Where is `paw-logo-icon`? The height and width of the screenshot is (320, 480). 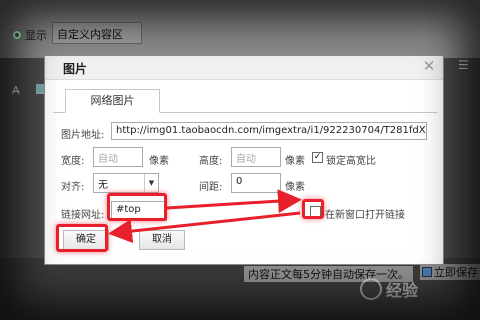 paw-logo-icon is located at coordinates (371, 289).